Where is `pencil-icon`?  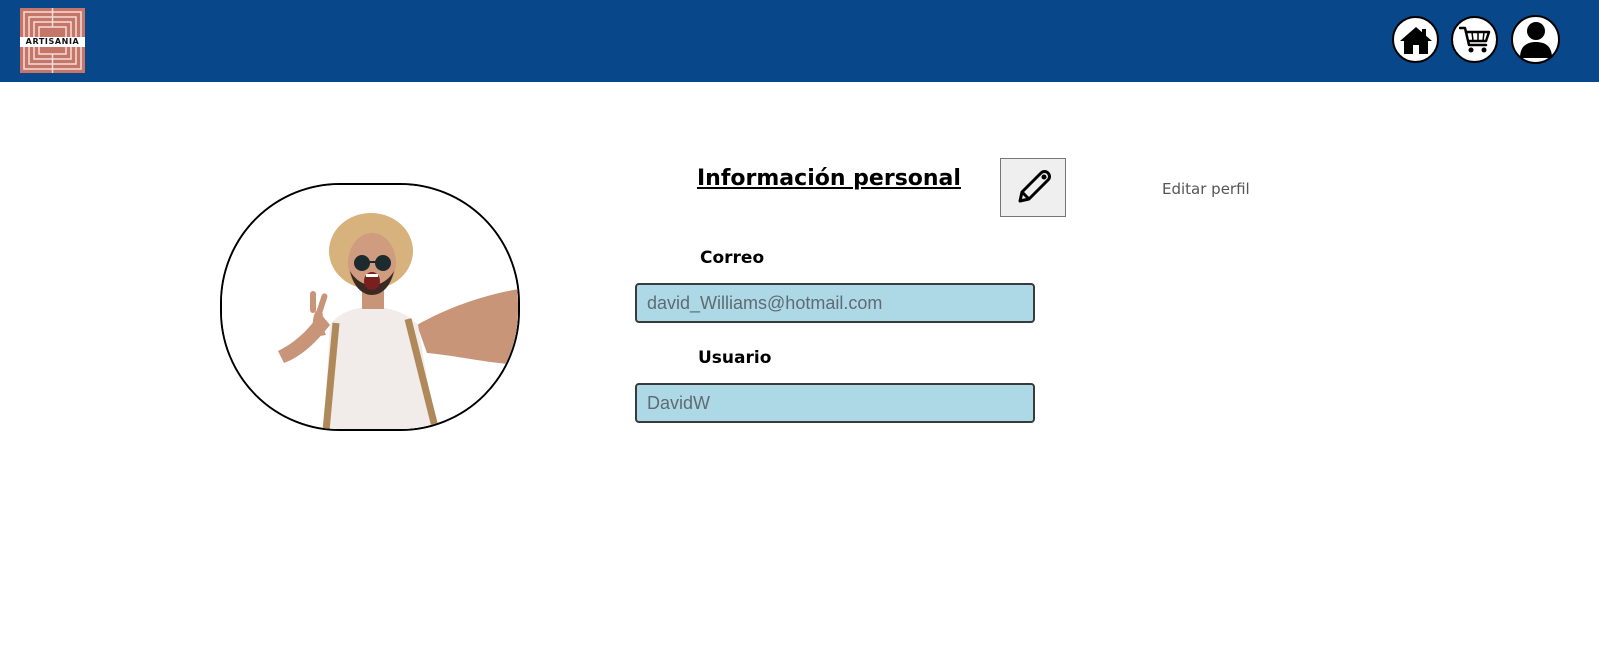 pencil-icon is located at coordinates (1034, 185).